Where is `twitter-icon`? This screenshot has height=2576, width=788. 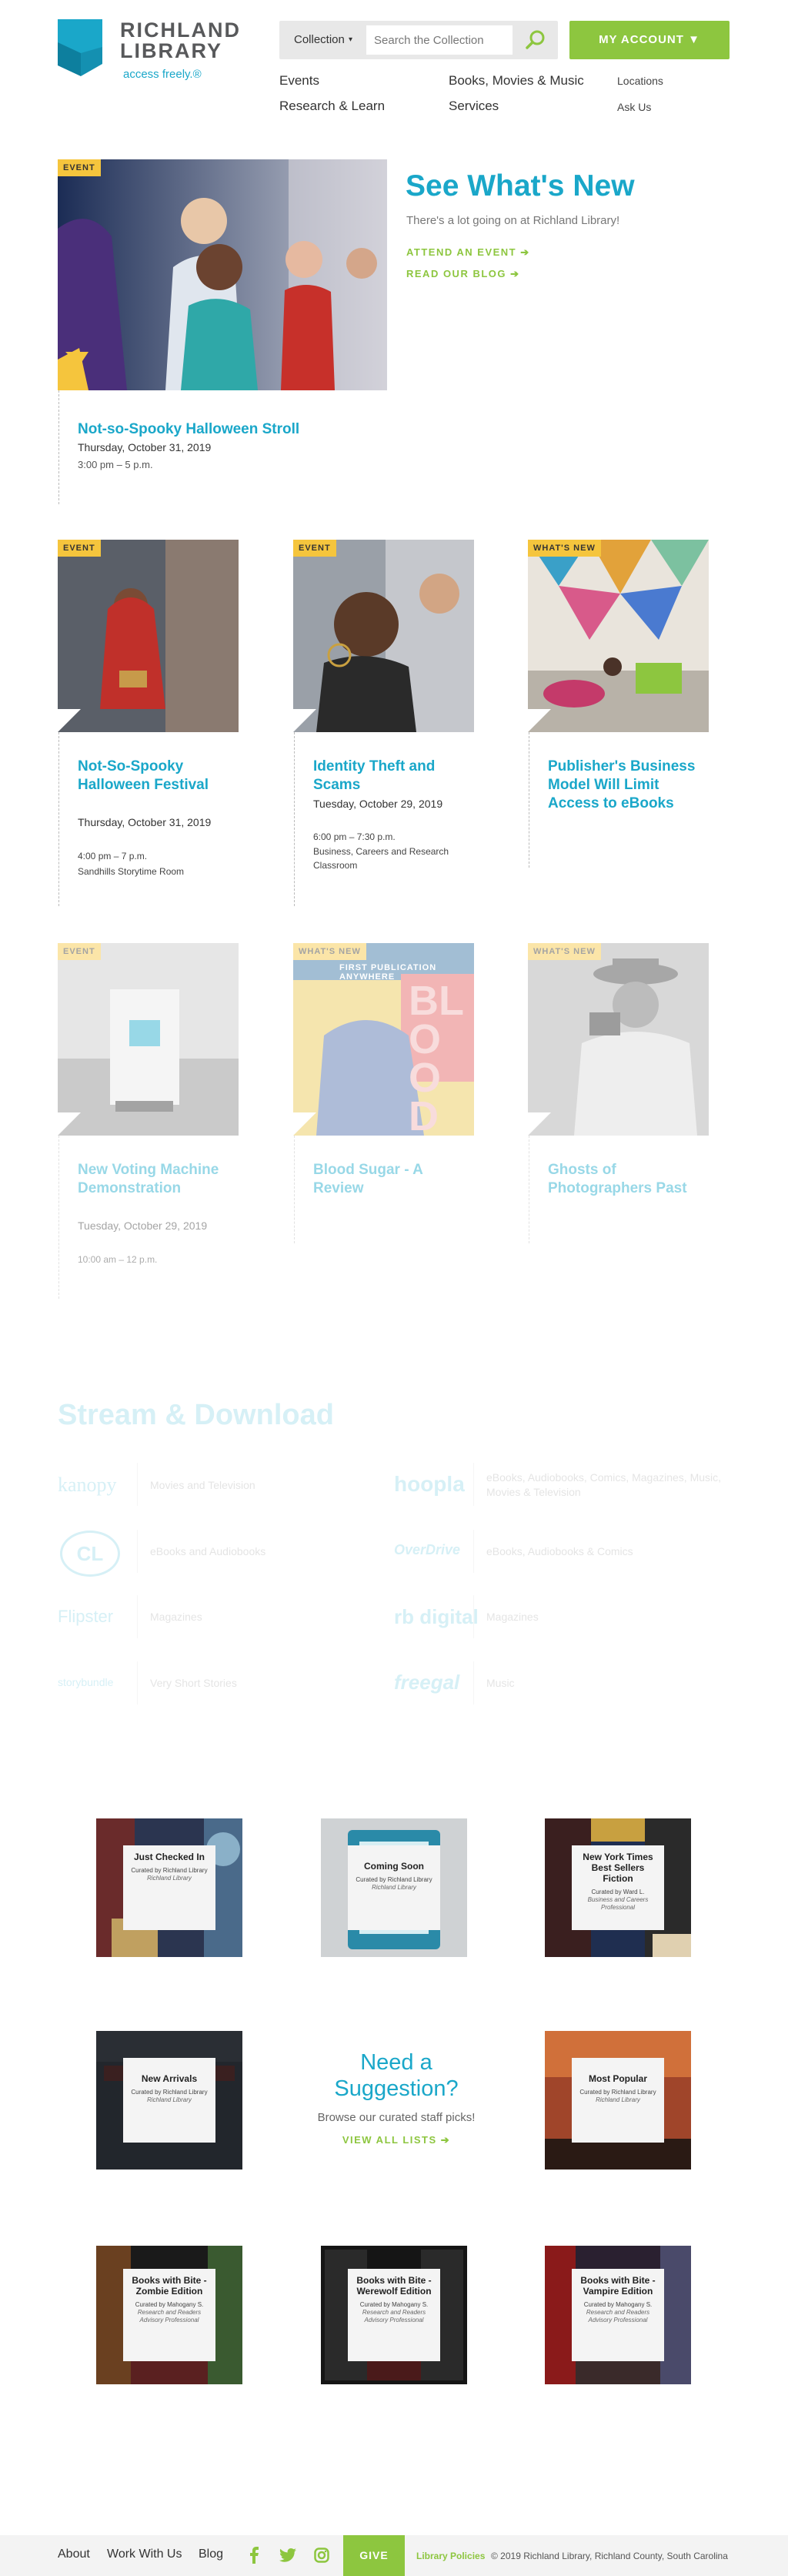 twitter-icon is located at coordinates (287, 2555).